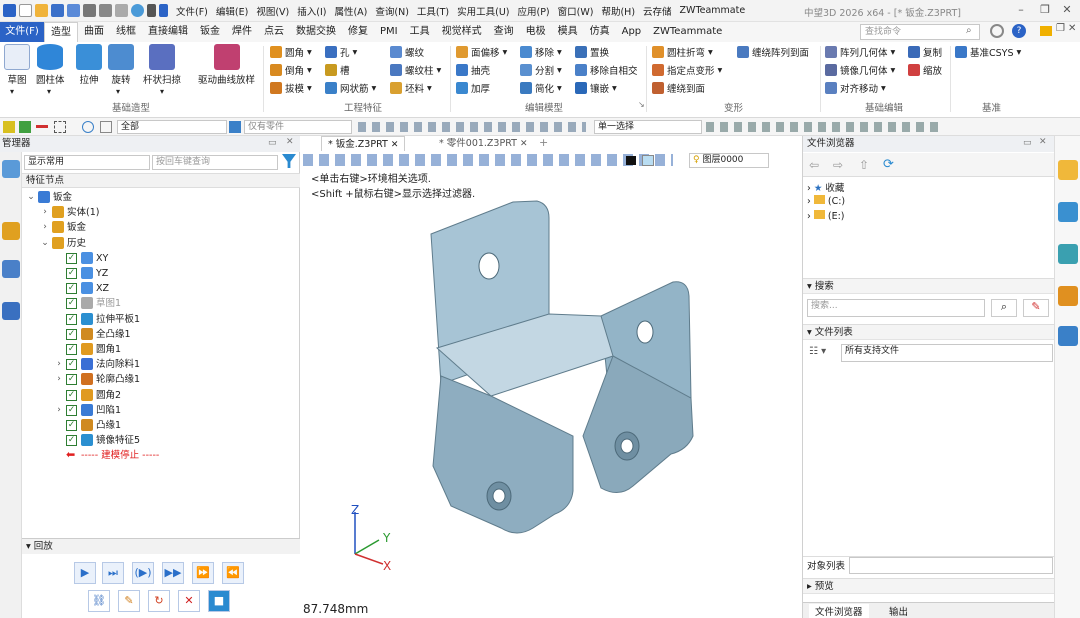  What do you see at coordinates (951, 565) in the screenshot?
I see `object-list-select` at bounding box center [951, 565].